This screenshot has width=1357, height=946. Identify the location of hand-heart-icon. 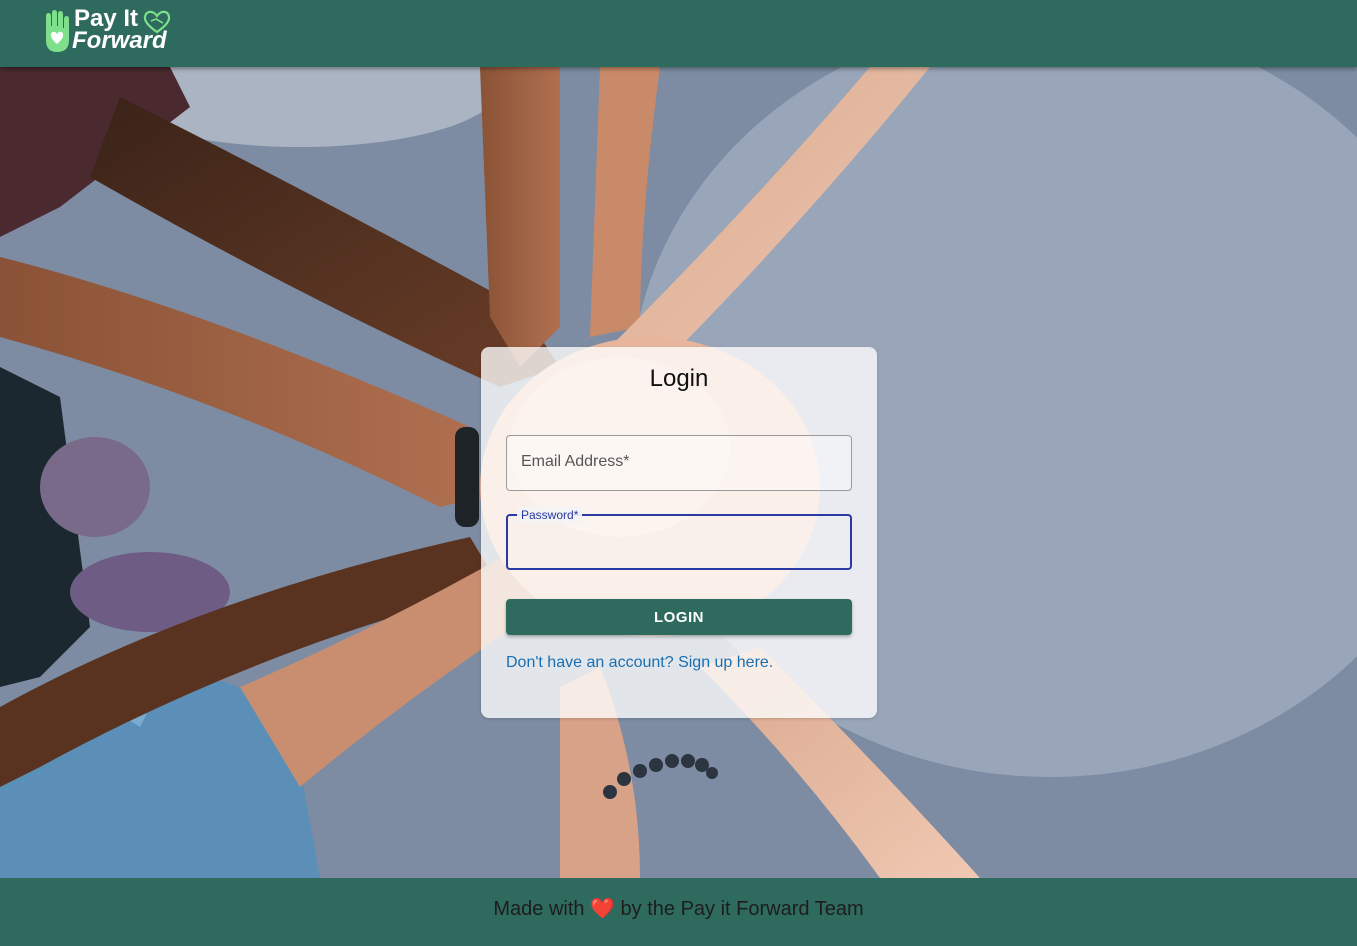
(57, 31).